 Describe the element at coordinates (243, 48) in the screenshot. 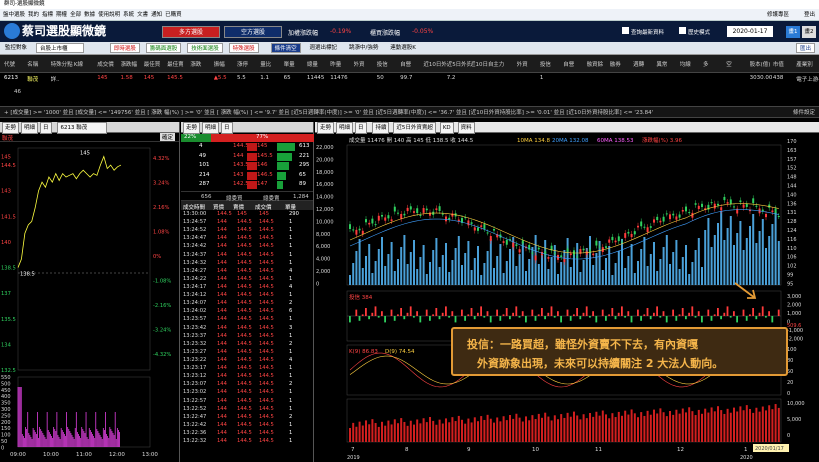

I see `special-select-button: 特殊選股` at that location.